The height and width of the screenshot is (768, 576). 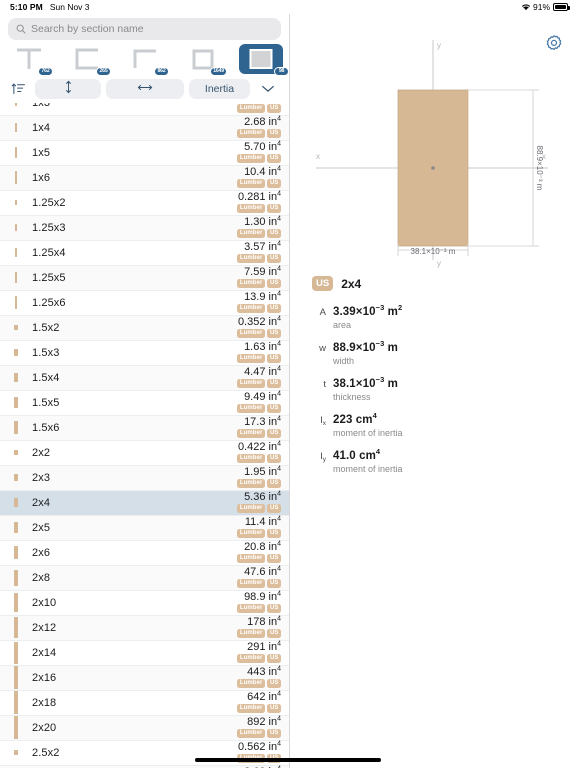 What do you see at coordinates (262, 496) in the screenshot?
I see `section-inertia-value: 5.36 in4` at bounding box center [262, 496].